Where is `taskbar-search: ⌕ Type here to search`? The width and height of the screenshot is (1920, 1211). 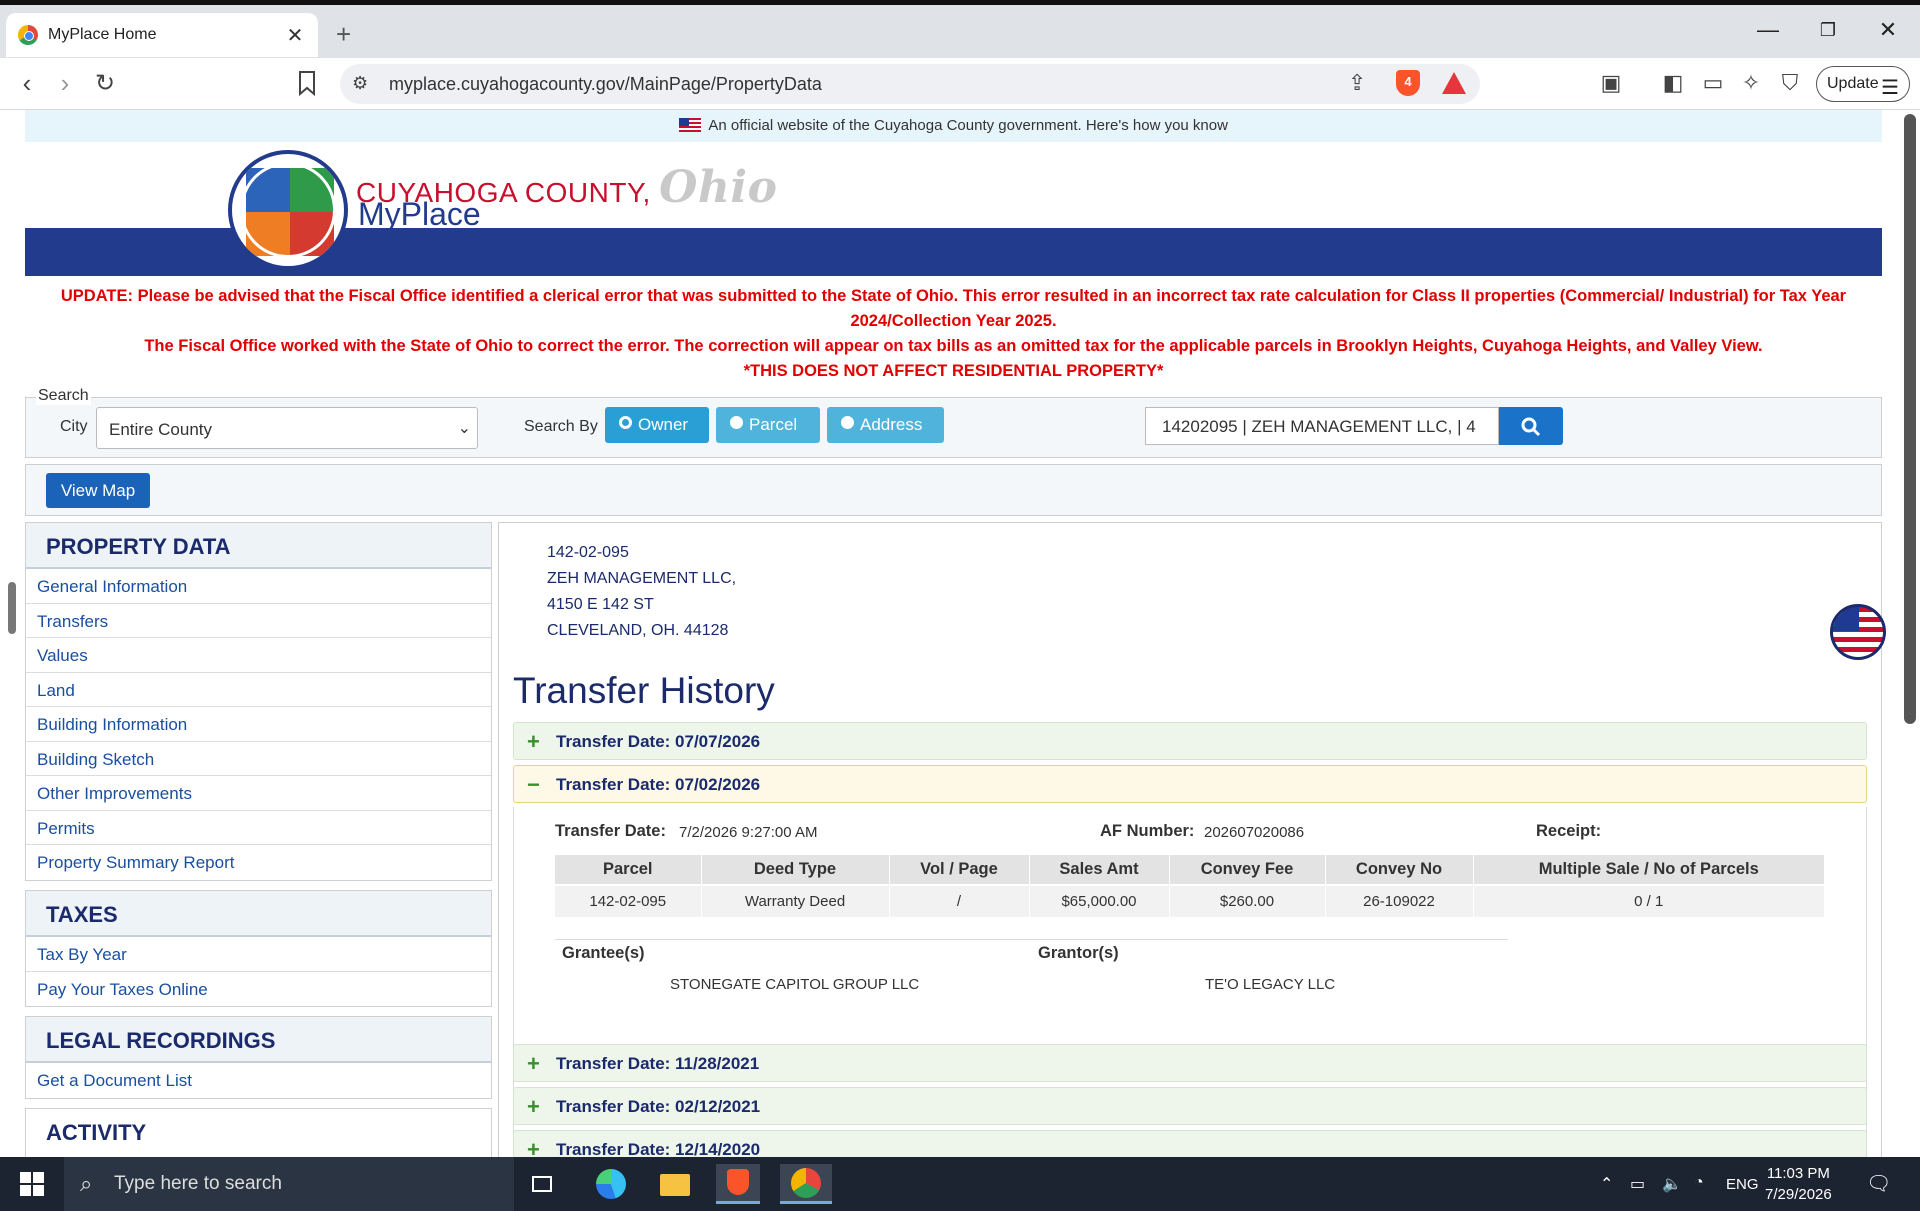
taskbar-search: ⌕ Type here to search is located at coordinates (289, 1184).